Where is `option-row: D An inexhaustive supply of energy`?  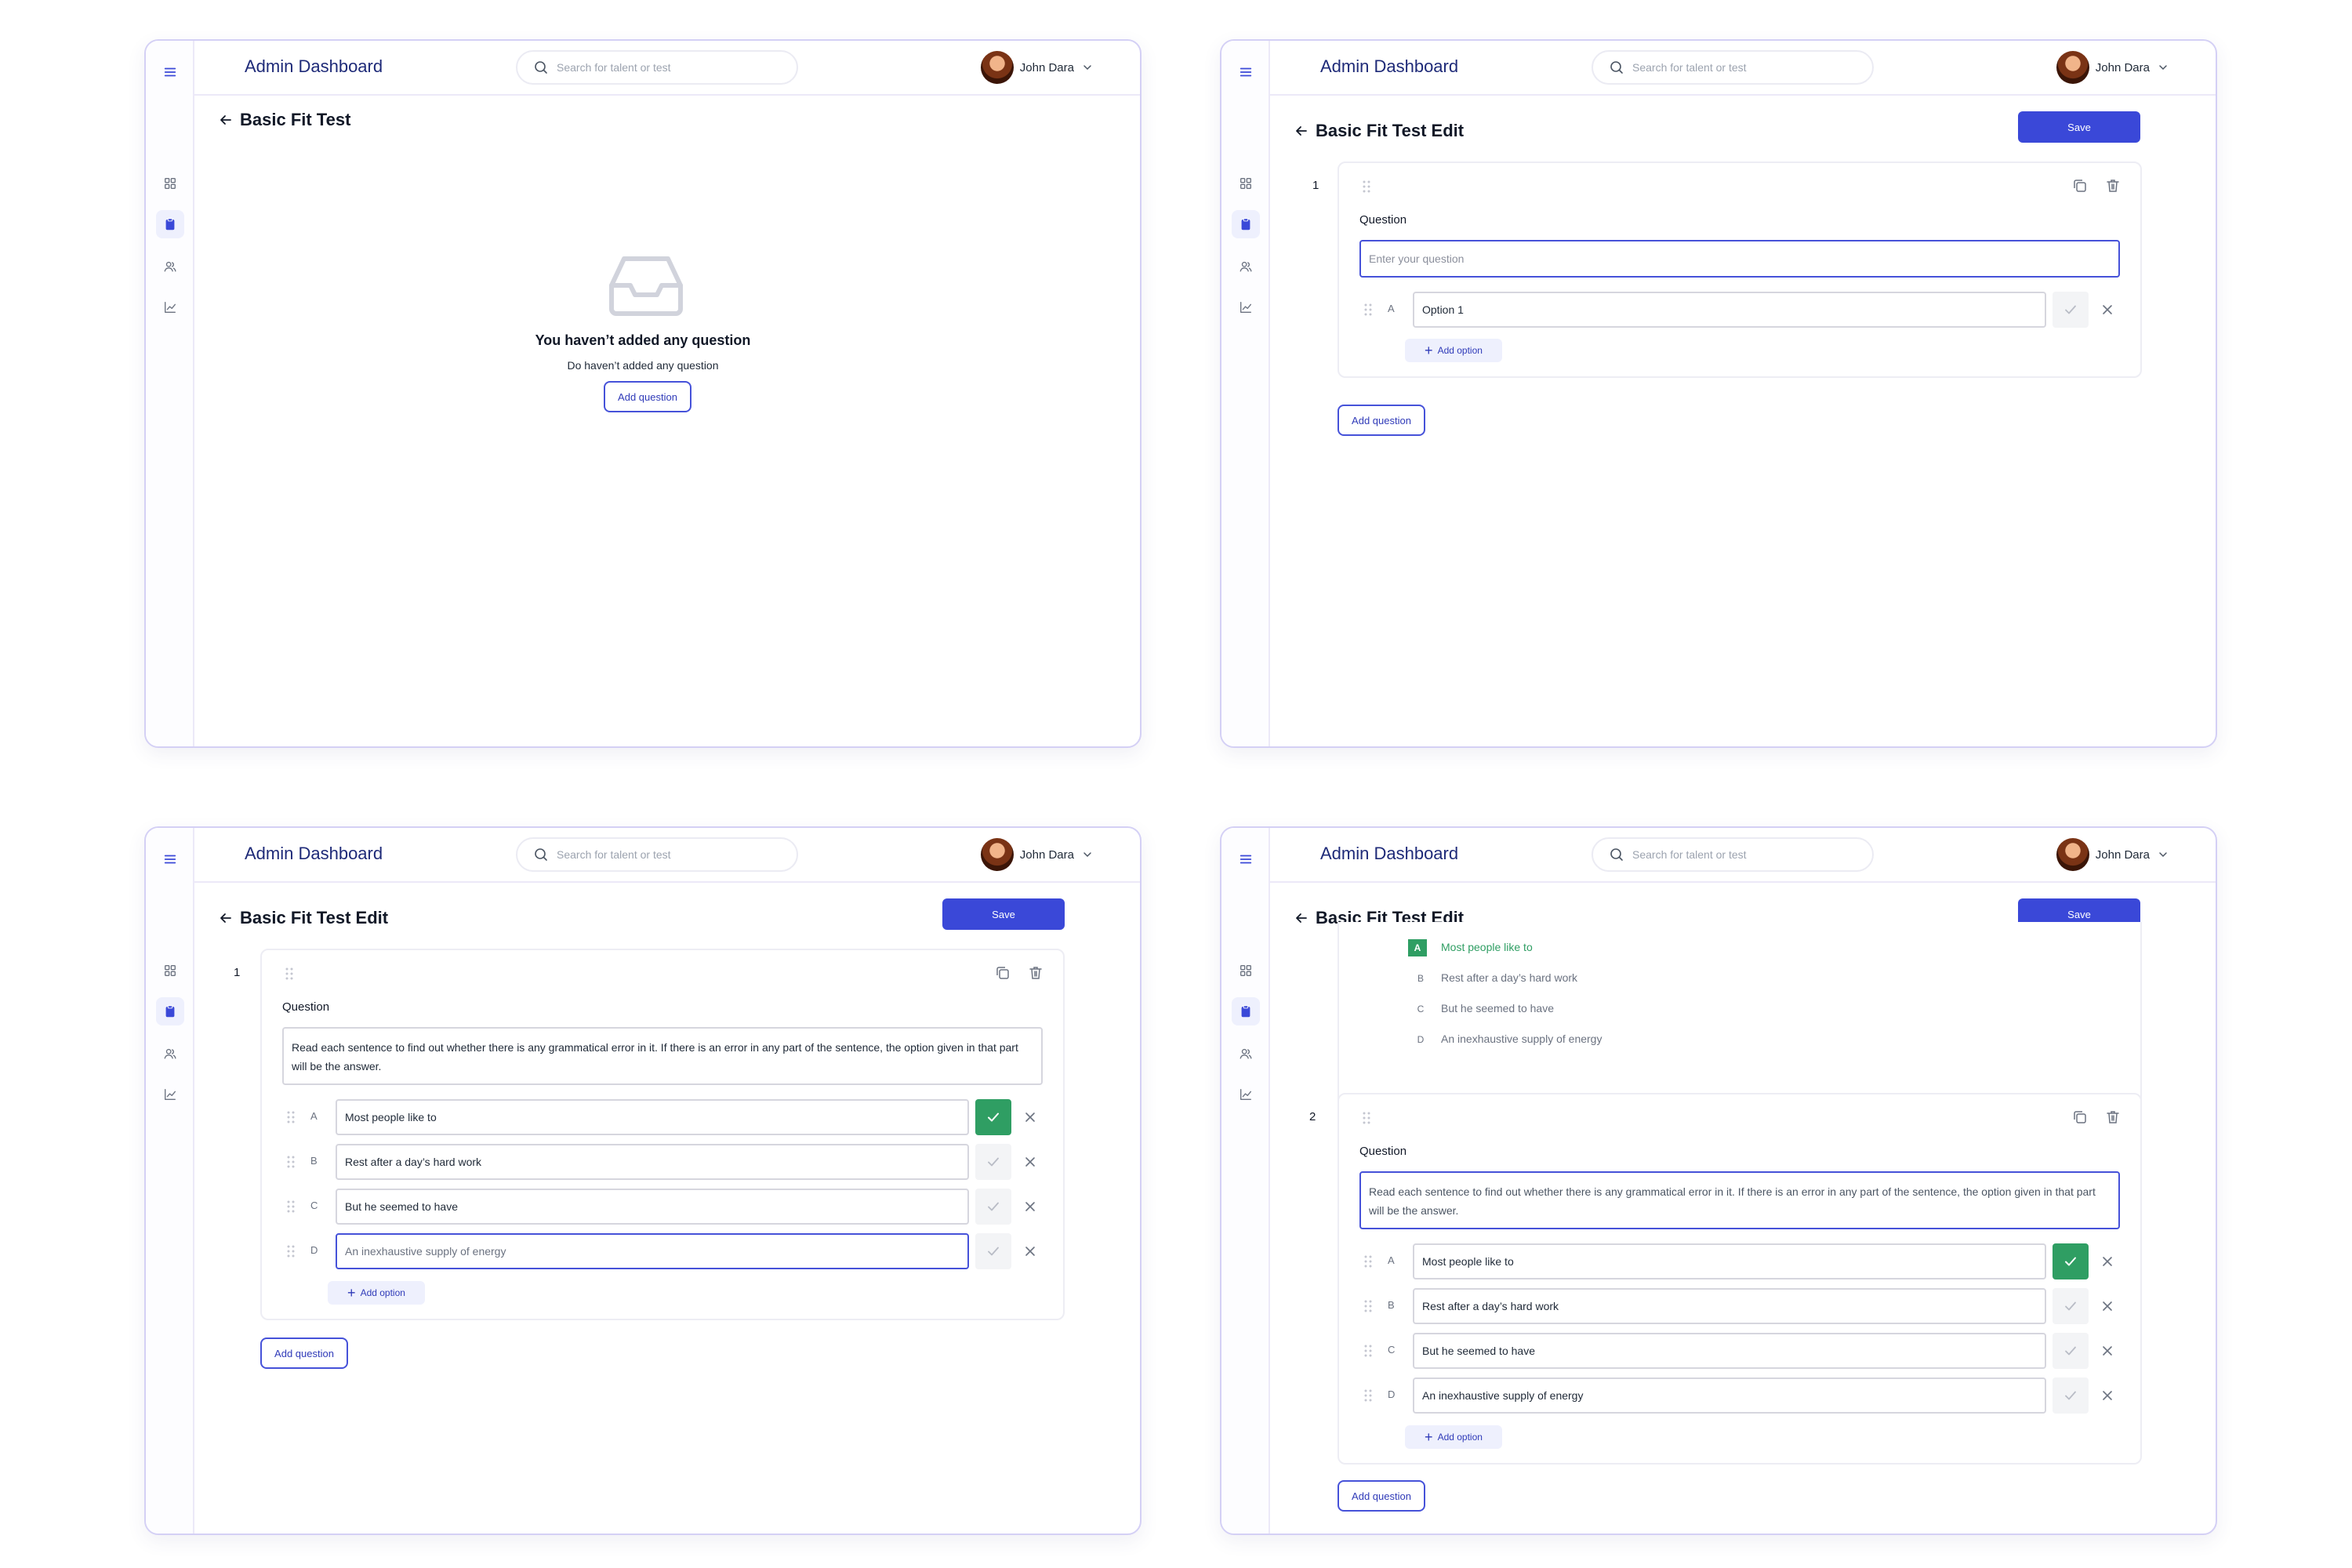
option-row: D An inexhaustive supply of energy is located at coordinates (662, 1251).